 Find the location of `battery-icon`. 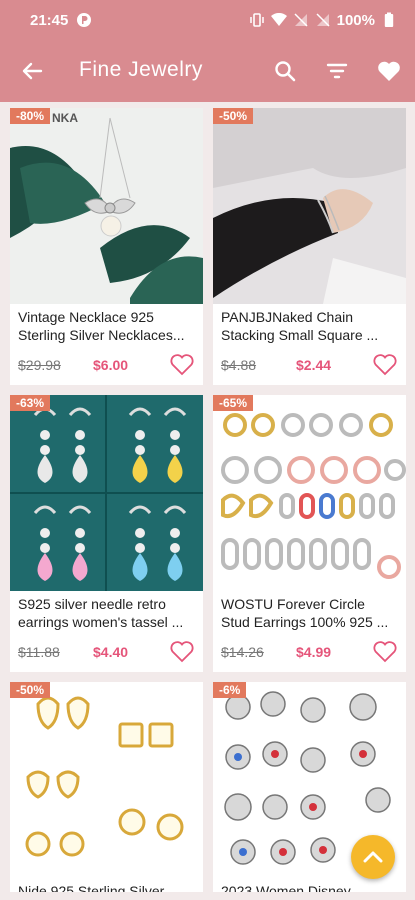

battery-icon is located at coordinates (389, 20).